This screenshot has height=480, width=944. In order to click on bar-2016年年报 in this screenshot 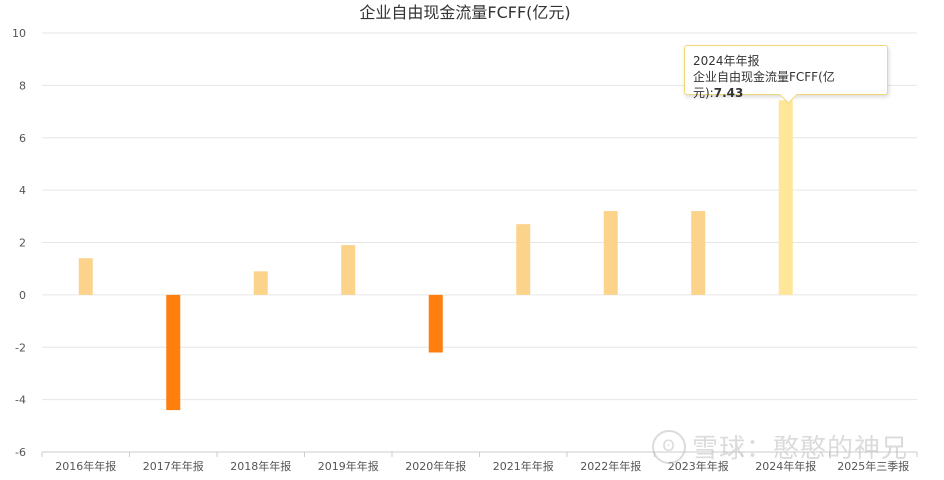, I will do `click(85, 276)`.